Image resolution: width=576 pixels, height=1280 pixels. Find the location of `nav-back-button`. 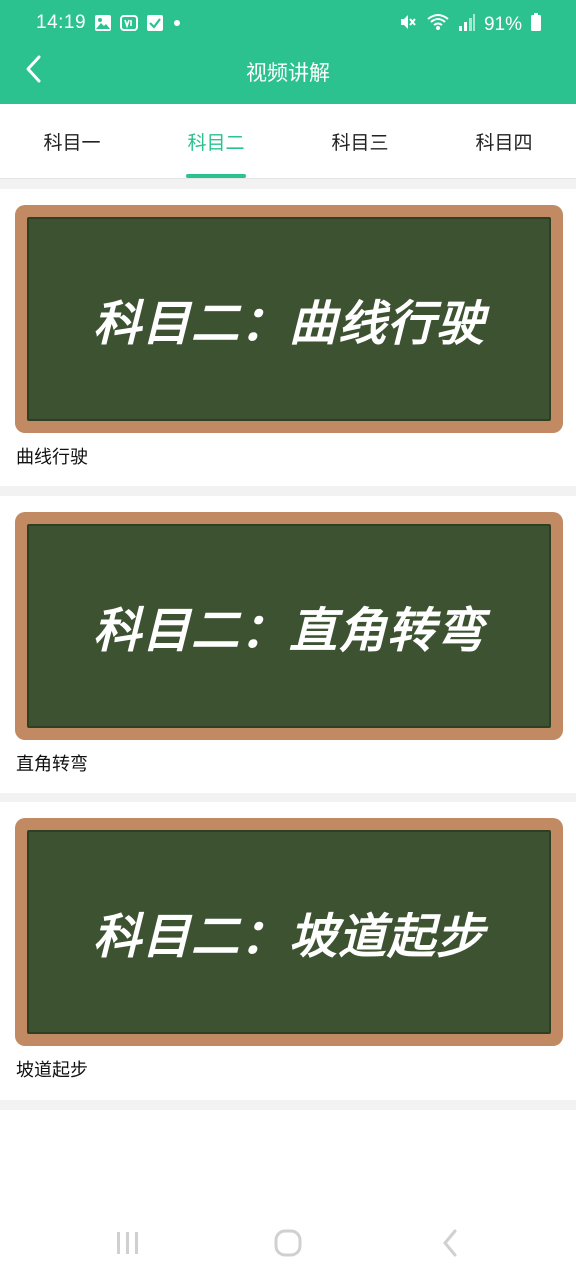

nav-back-button is located at coordinates (450, 1245).